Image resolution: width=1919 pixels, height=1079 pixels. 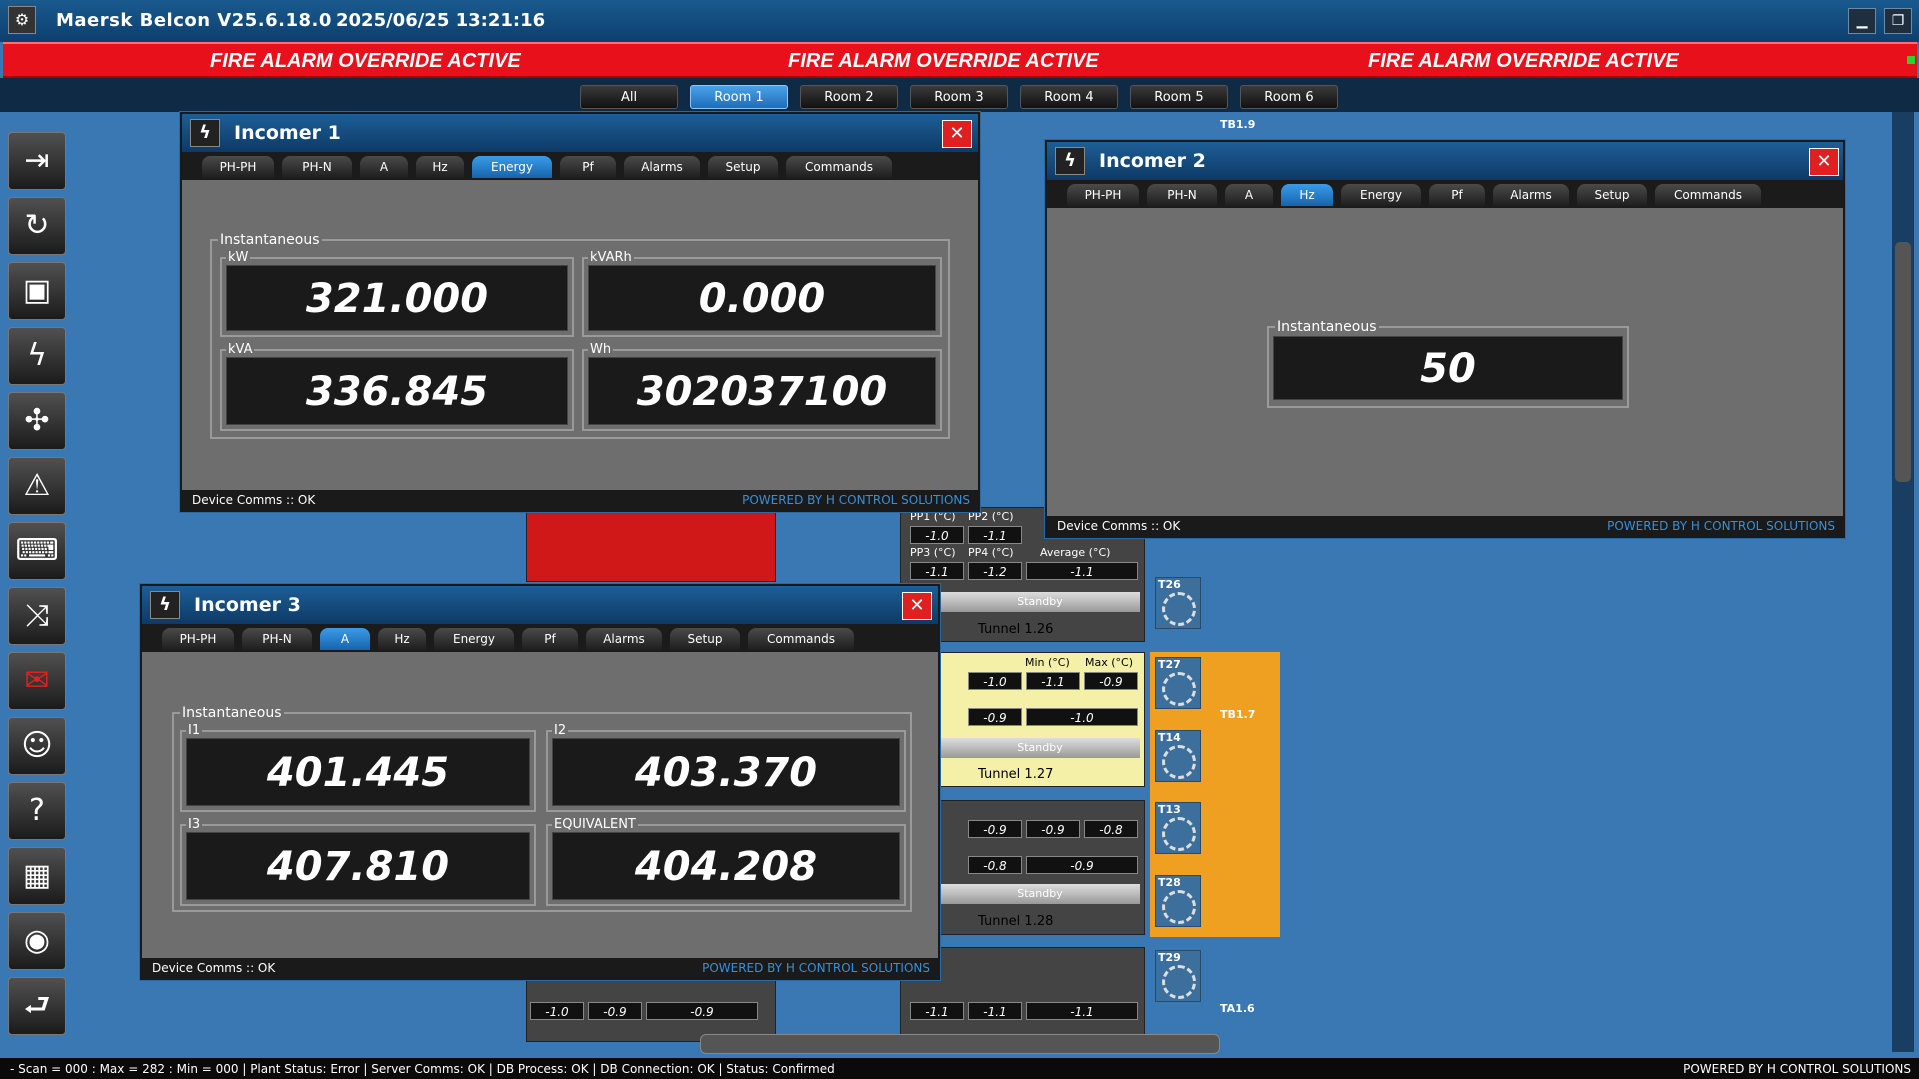 What do you see at coordinates (1178, 756) in the screenshot?
I see `fan-t14: T14` at bounding box center [1178, 756].